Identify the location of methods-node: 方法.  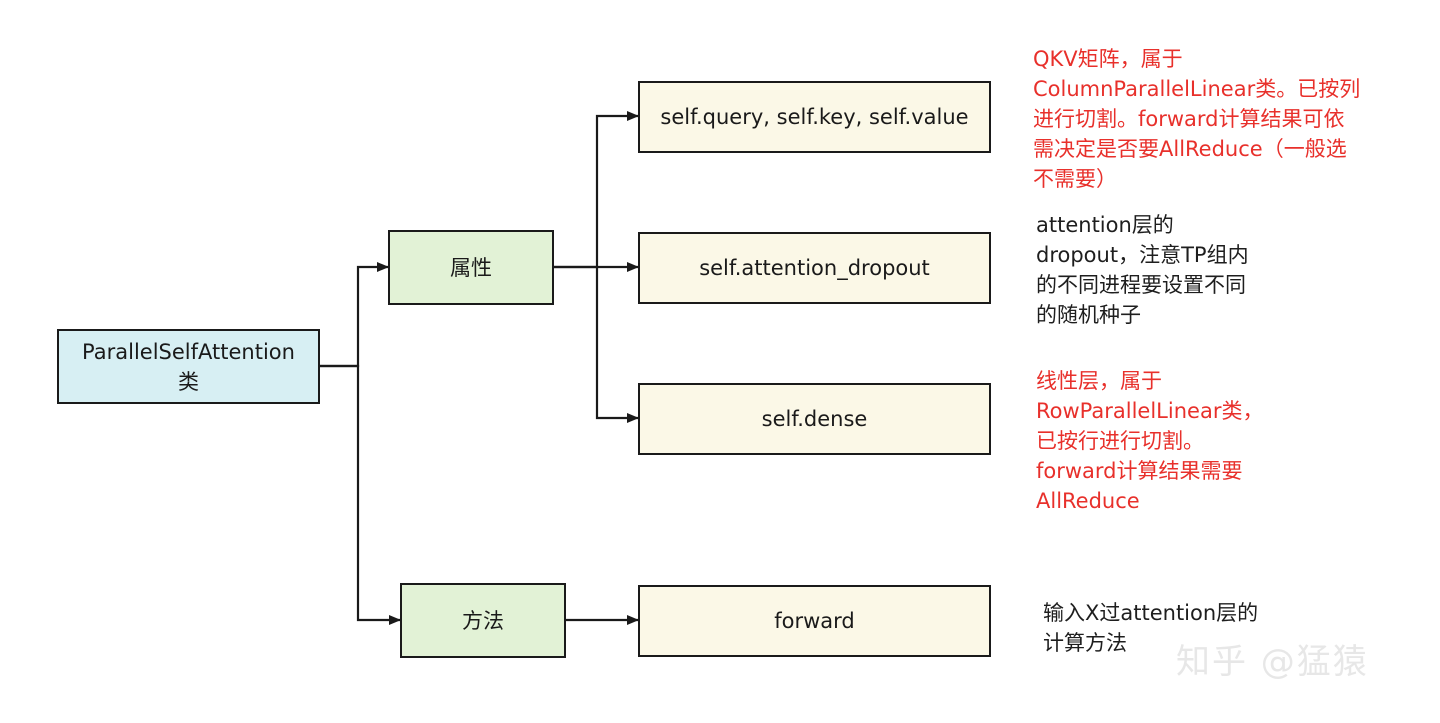
(483, 620).